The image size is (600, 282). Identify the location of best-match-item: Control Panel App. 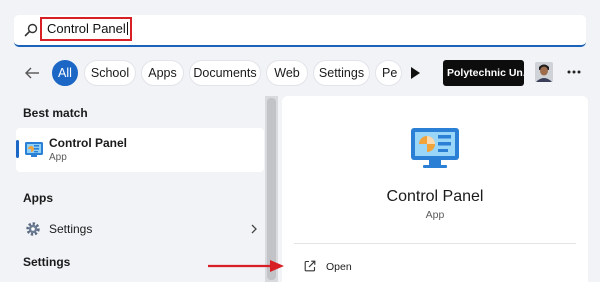
(140, 150).